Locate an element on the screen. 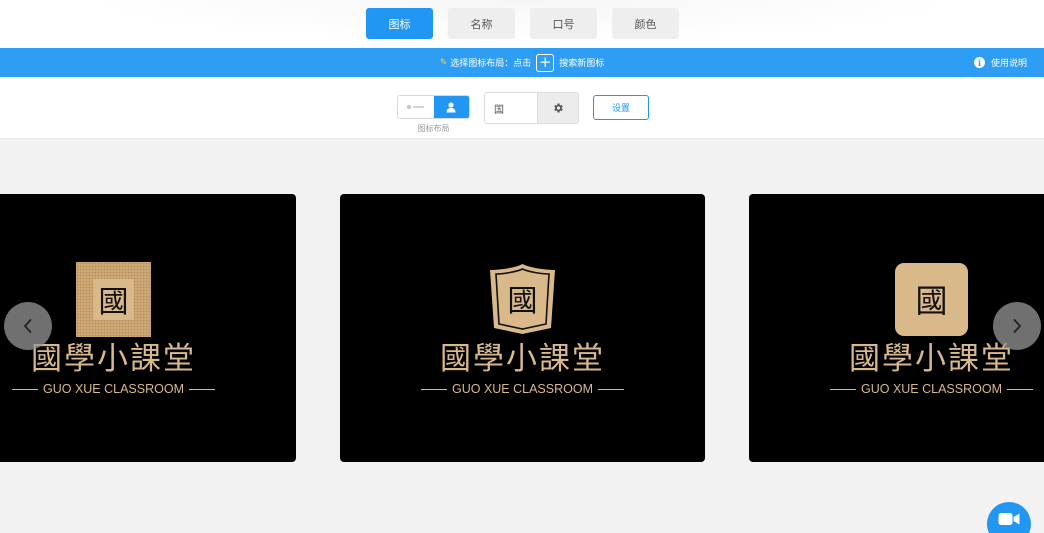 This screenshot has height=533, width=1044. shield-emblem: 國 is located at coordinates (522, 299).